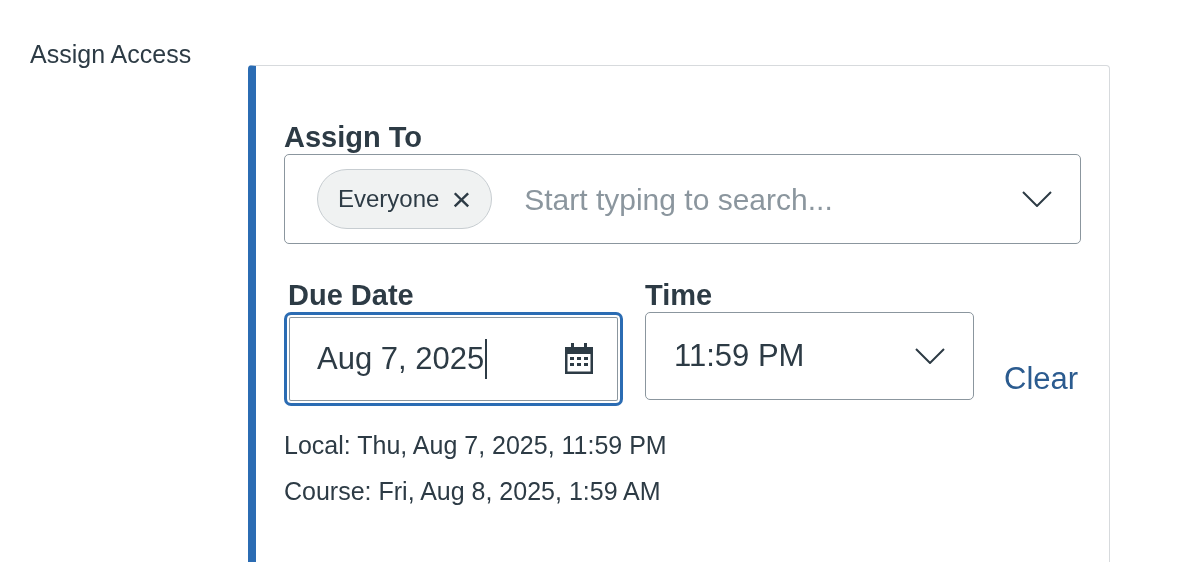  What do you see at coordinates (472, 491) in the screenshot?
I see `course-time-text: Course: Fri, Aug 8, 2025, 1:59 AM` at bounding box center [472, 491].